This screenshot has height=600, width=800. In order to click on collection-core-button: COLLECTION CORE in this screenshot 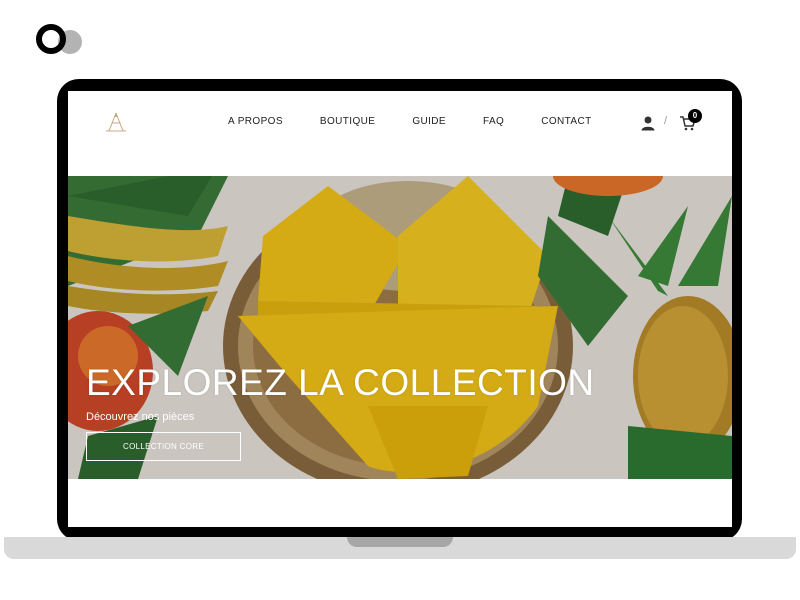, I will do `click(163, 446)`.